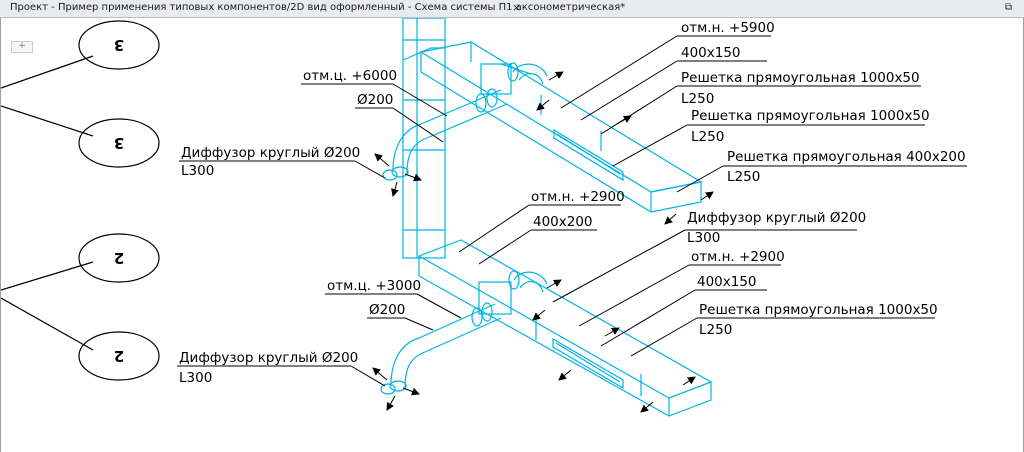 This screenshot has width=1024, height=452. Describe the element at coordinates (588, 363) in the screenshot. I see `lower-grille` at that location.